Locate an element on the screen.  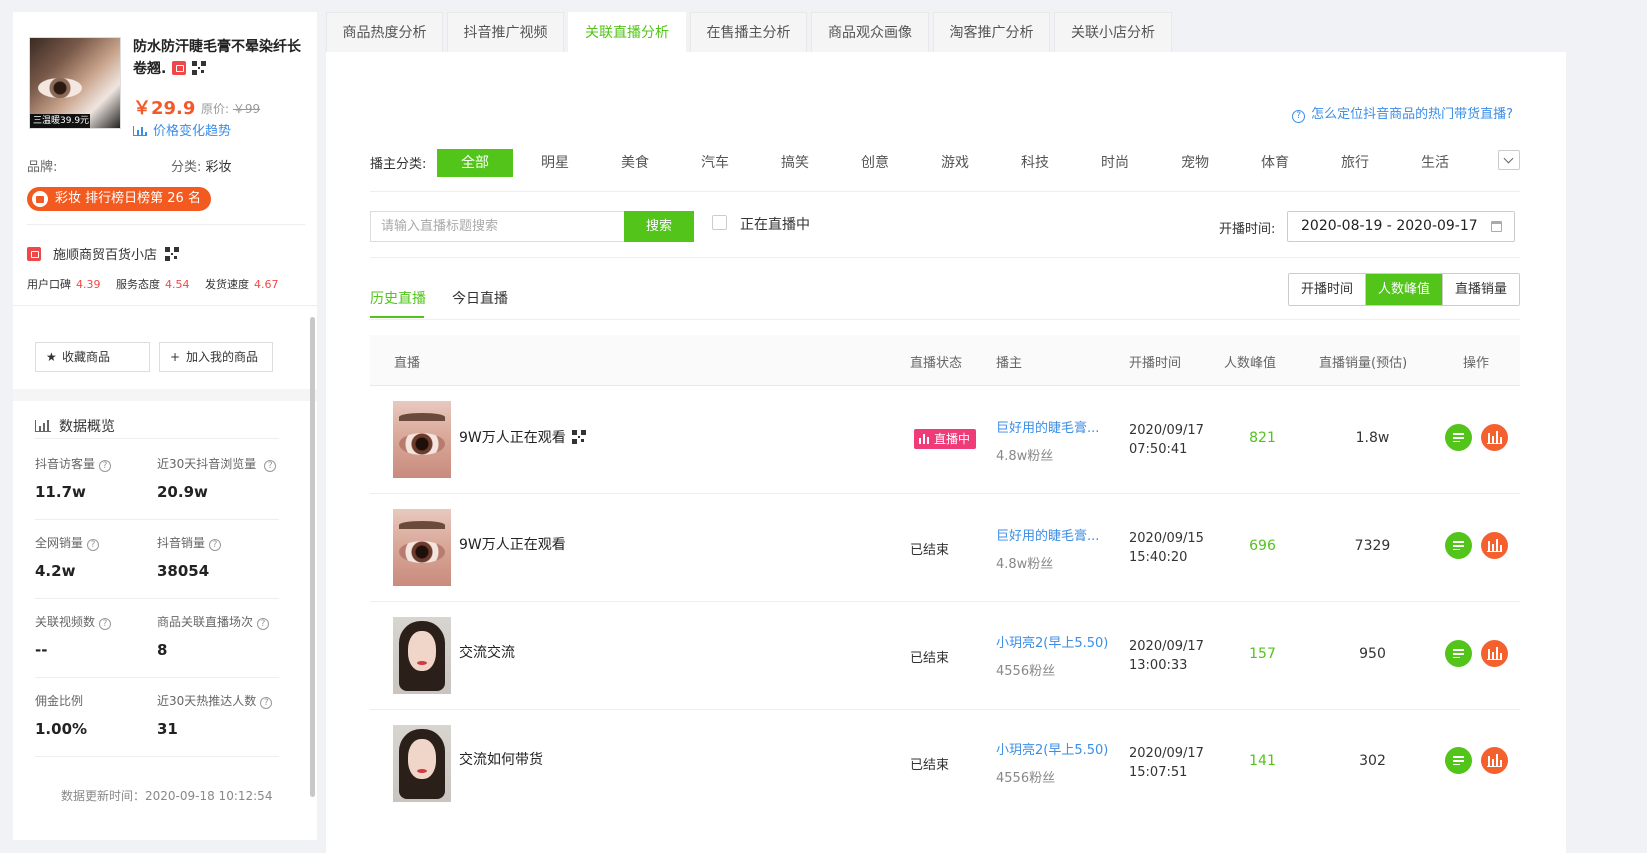
live-only-label: 正在直播中 is located at coordinates (775, 225).